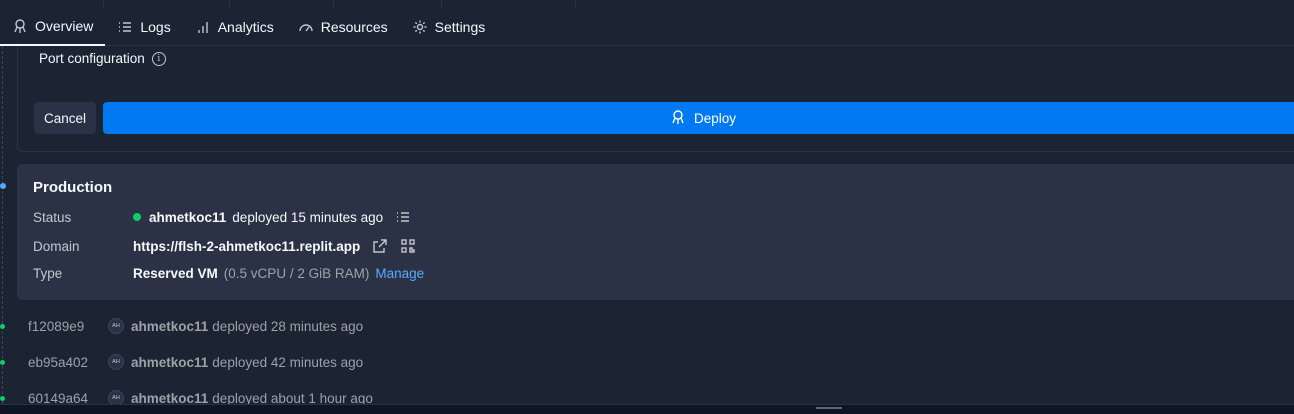 The image size is (1294, 414). What do you see at coordinates (158, 58) in the screenshot?
I see `info-icon: i` at bounding box center [158, 58].